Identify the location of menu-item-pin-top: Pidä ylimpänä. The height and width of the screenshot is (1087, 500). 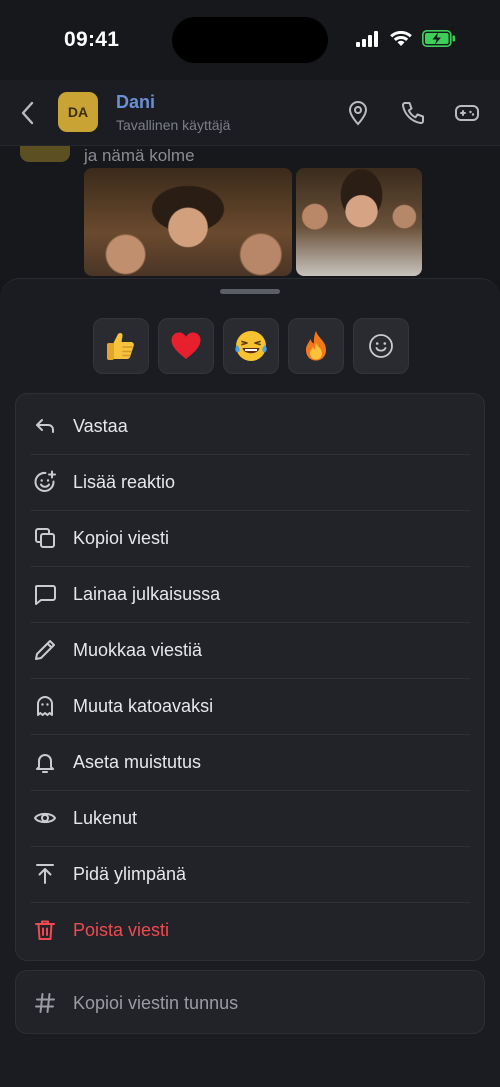
(251, 874).